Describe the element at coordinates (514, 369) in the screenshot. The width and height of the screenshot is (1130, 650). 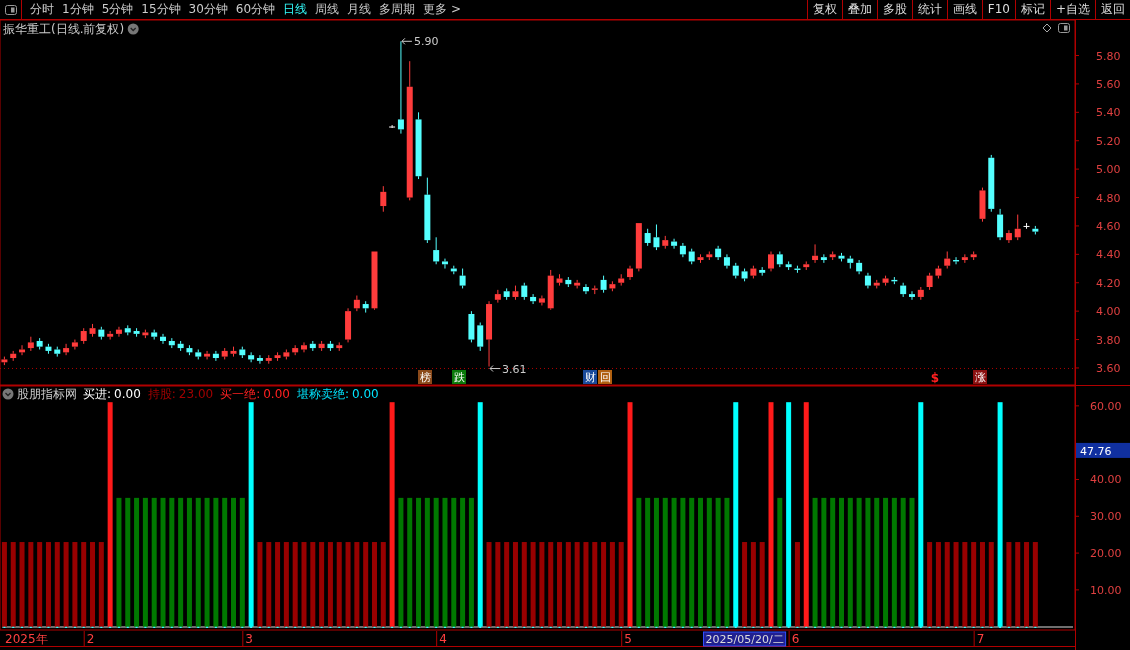
I see `price-label: 3.61` at that location.